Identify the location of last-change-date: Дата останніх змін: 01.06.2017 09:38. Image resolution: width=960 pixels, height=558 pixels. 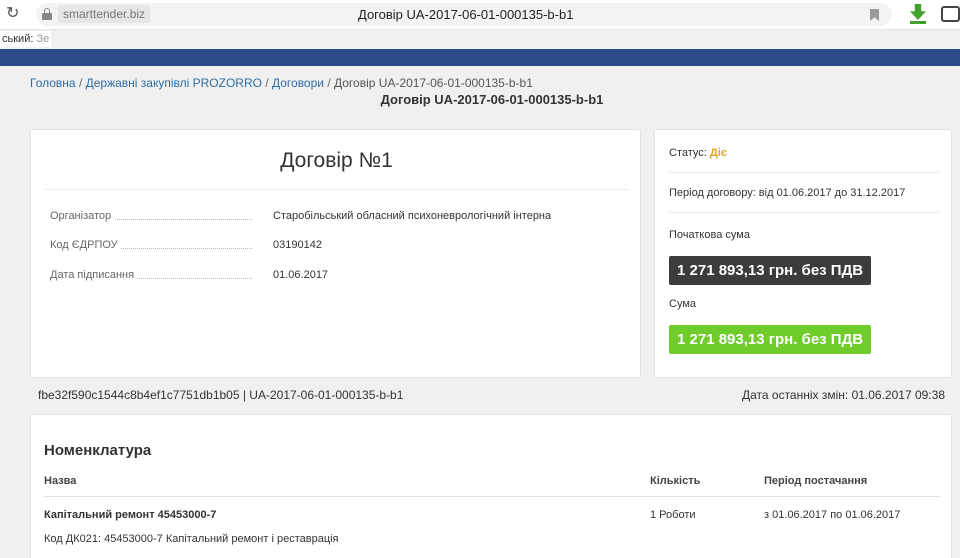
(843, 395).